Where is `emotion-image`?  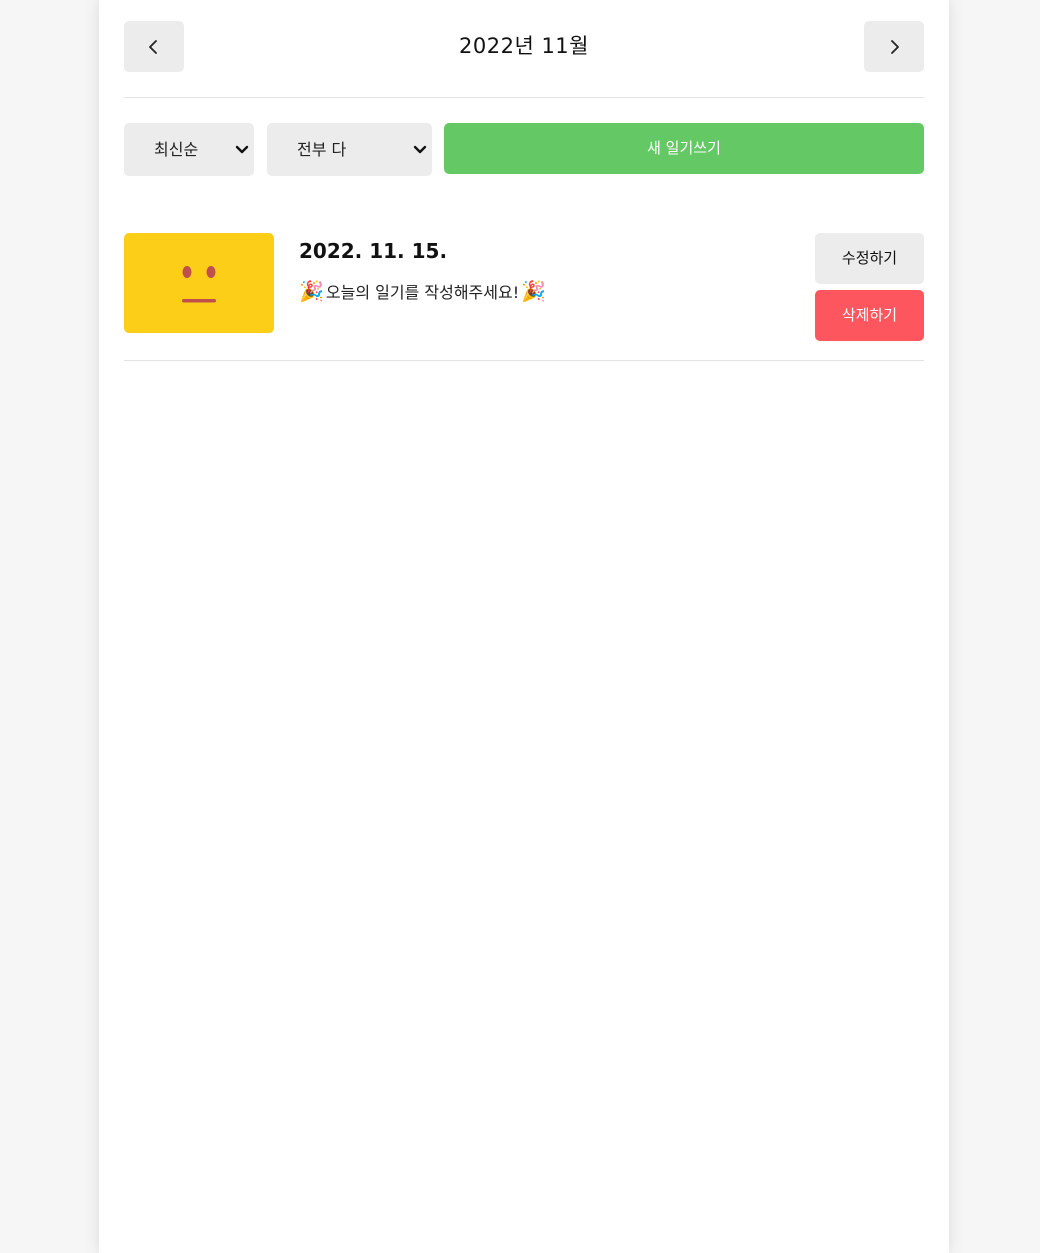 emotion-image is located at coordinates (199, 283).